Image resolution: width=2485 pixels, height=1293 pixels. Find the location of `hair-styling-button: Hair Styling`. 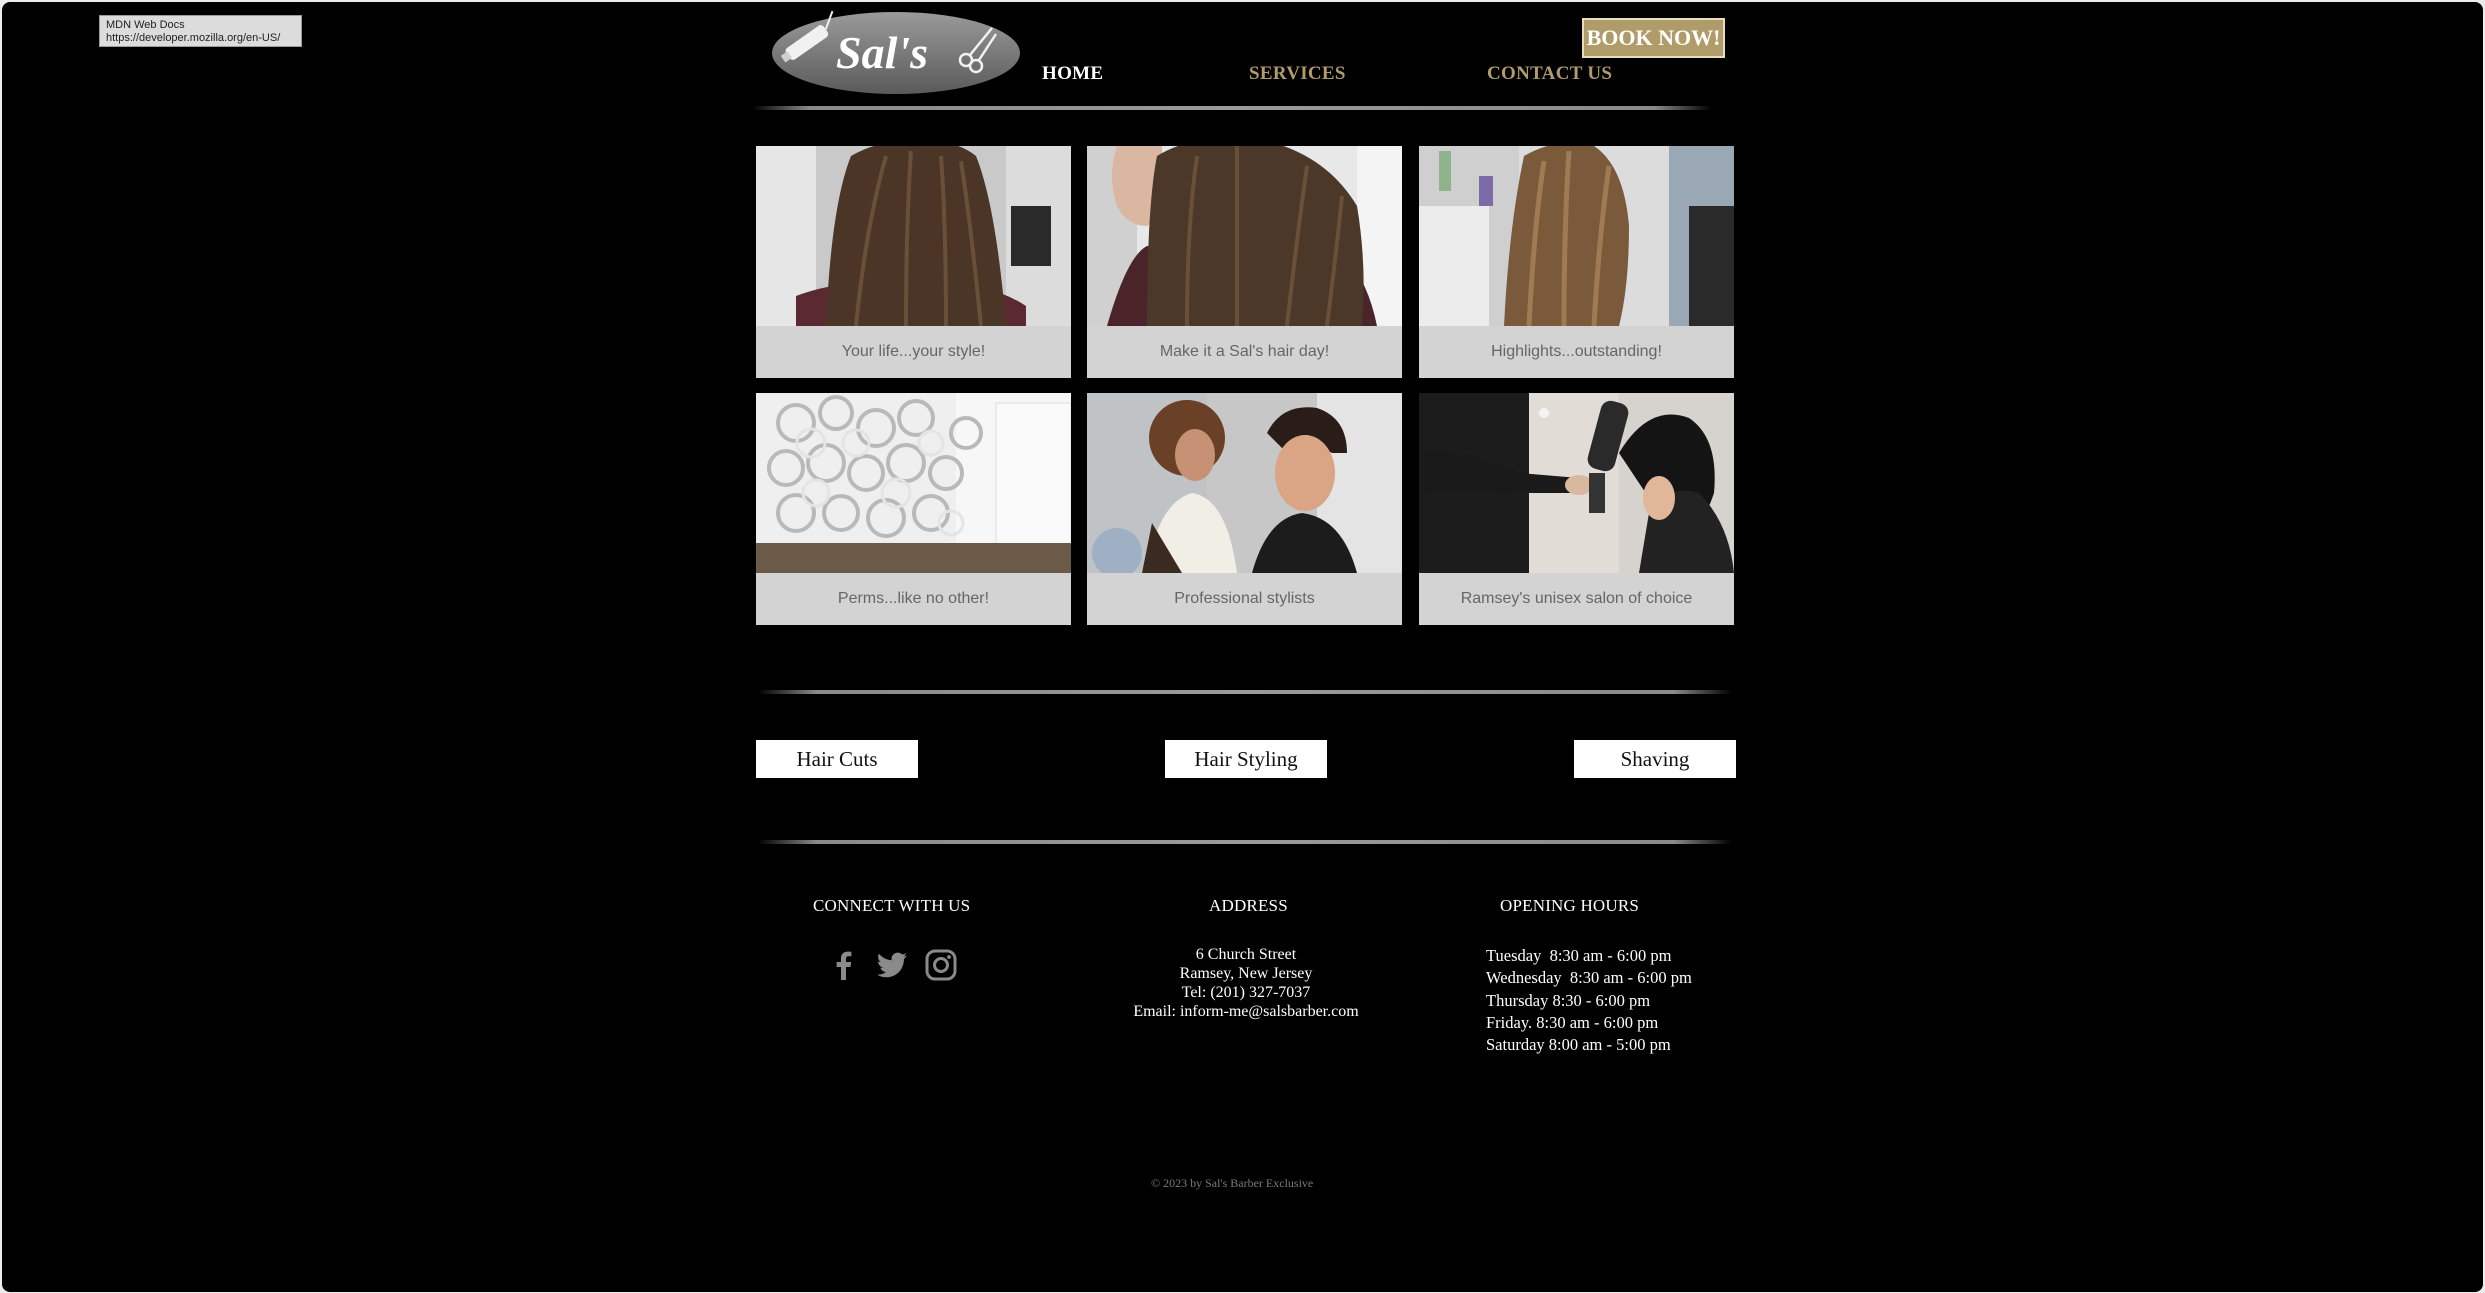

hair-styling-button: Hair Styling is located at coordinates (1246, 759).